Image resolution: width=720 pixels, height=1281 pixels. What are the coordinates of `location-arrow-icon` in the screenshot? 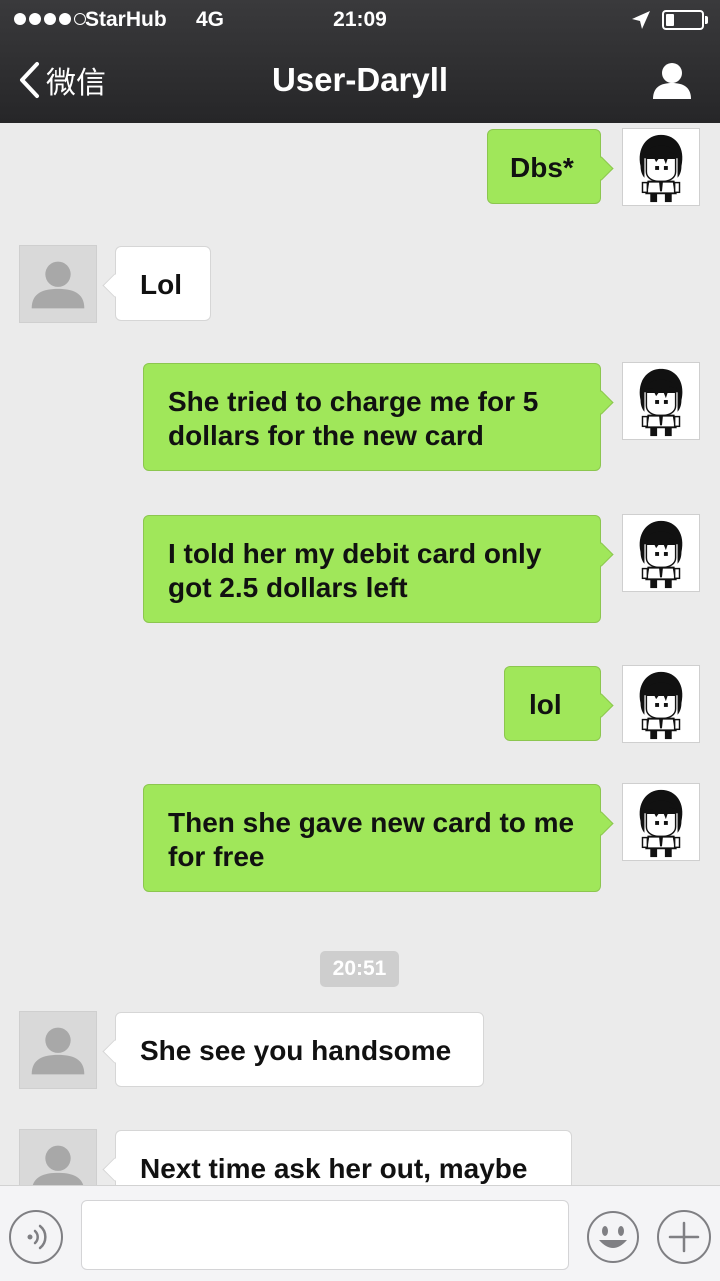 It's located at (641, 20).